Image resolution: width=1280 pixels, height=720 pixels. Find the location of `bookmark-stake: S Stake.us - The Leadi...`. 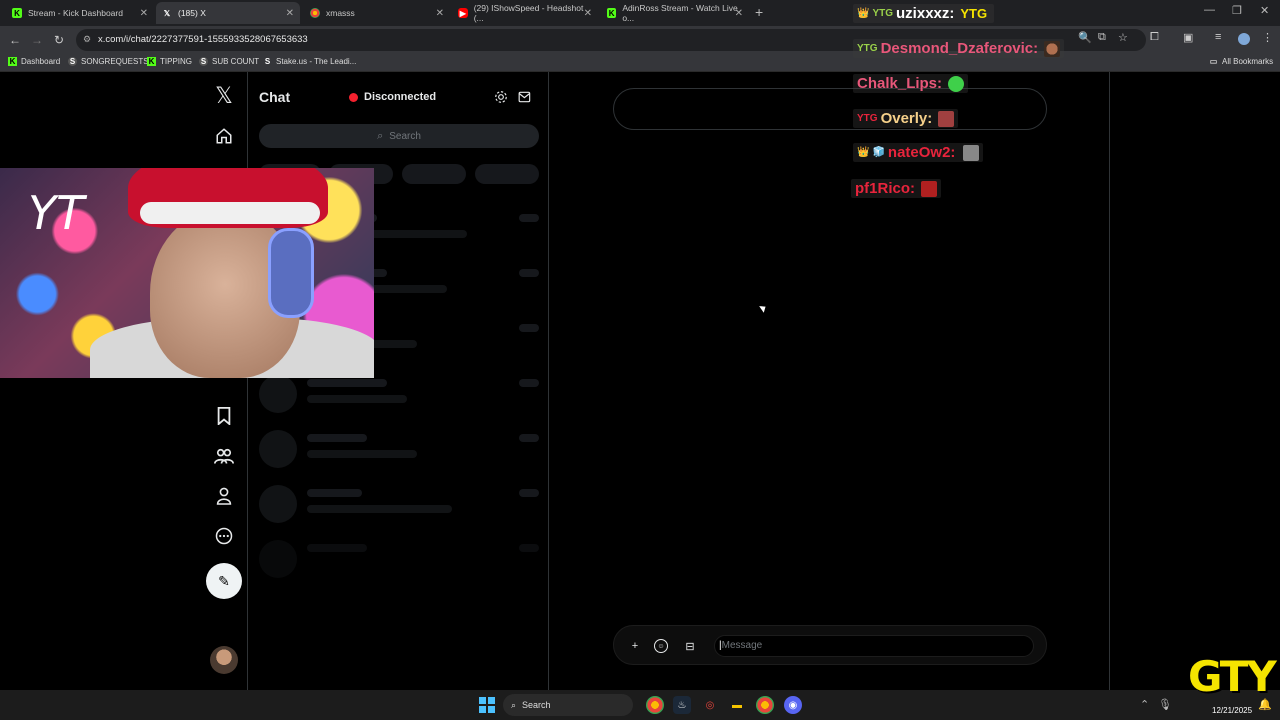

bookmark-stake: S Stake.us - The Leadi... is located at coordinates (310, 61).